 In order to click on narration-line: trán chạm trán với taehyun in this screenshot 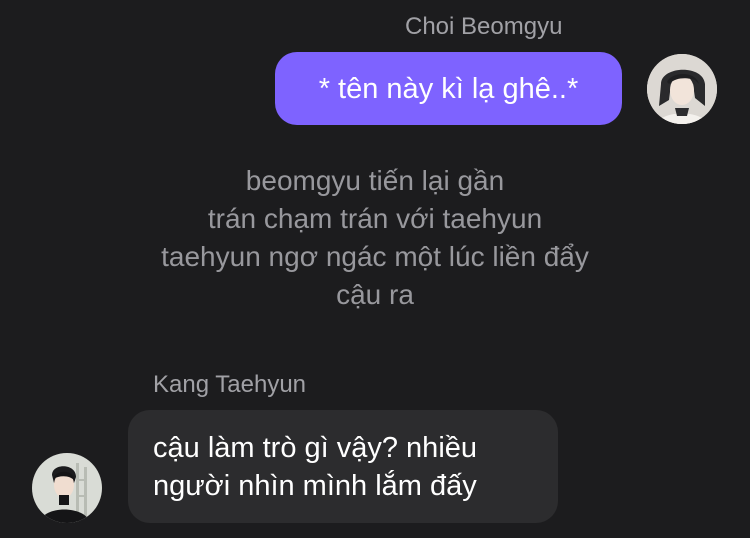, I will do `click(375, 218)`.